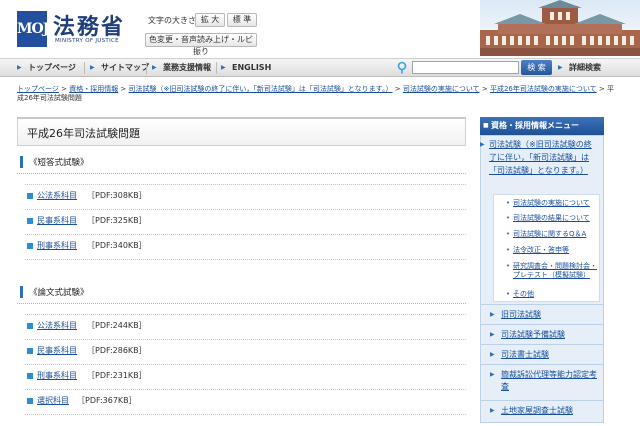 The height and width of the screenshot is (426, 640). What do you see at coordinates (53, 401) in the screenshot?
I see `pdf-link: 選択科目` at bounding box center [53, 401].